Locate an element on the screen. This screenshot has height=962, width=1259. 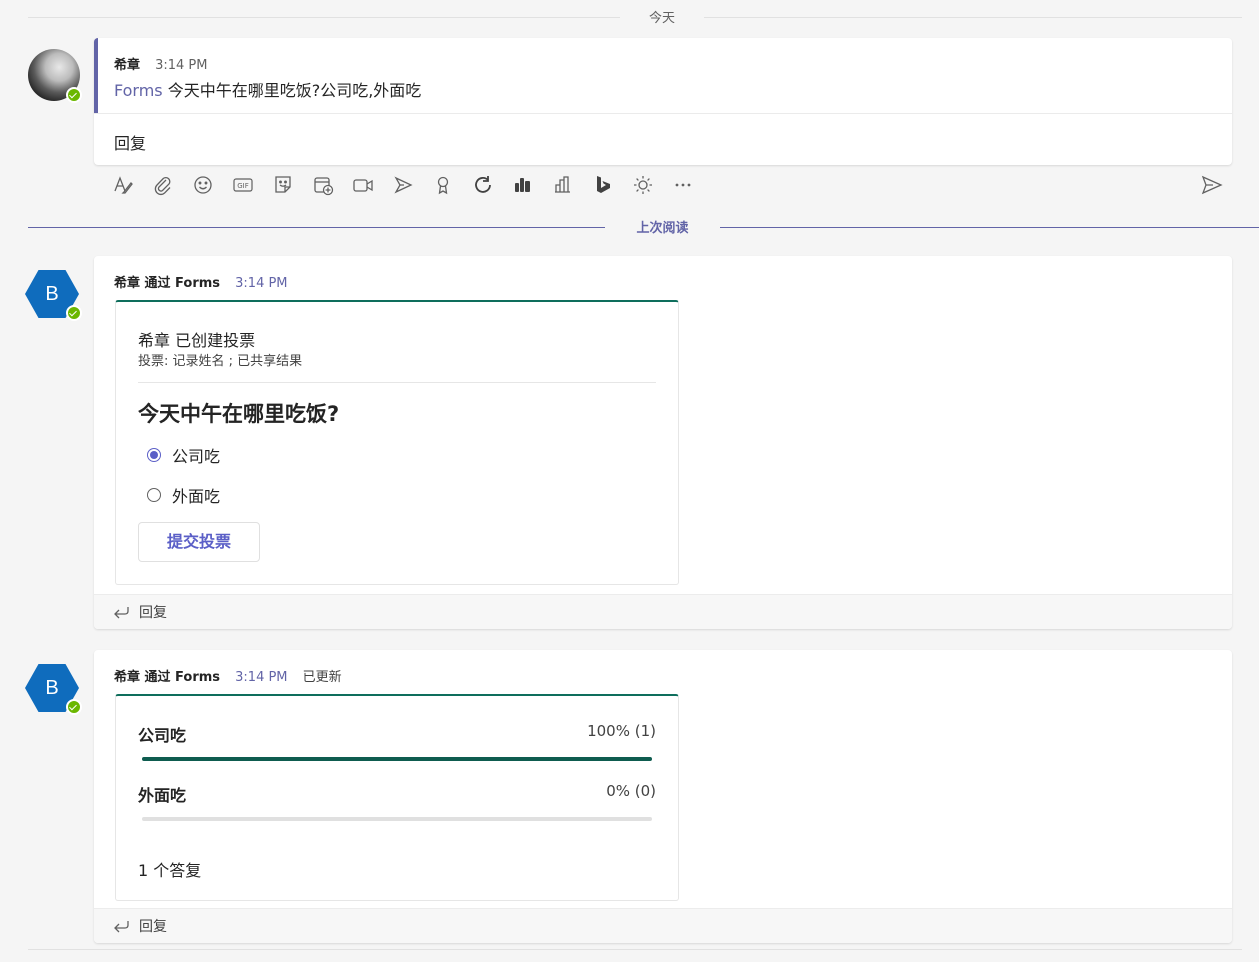
reply-divider is located at coordinates (663, 113).